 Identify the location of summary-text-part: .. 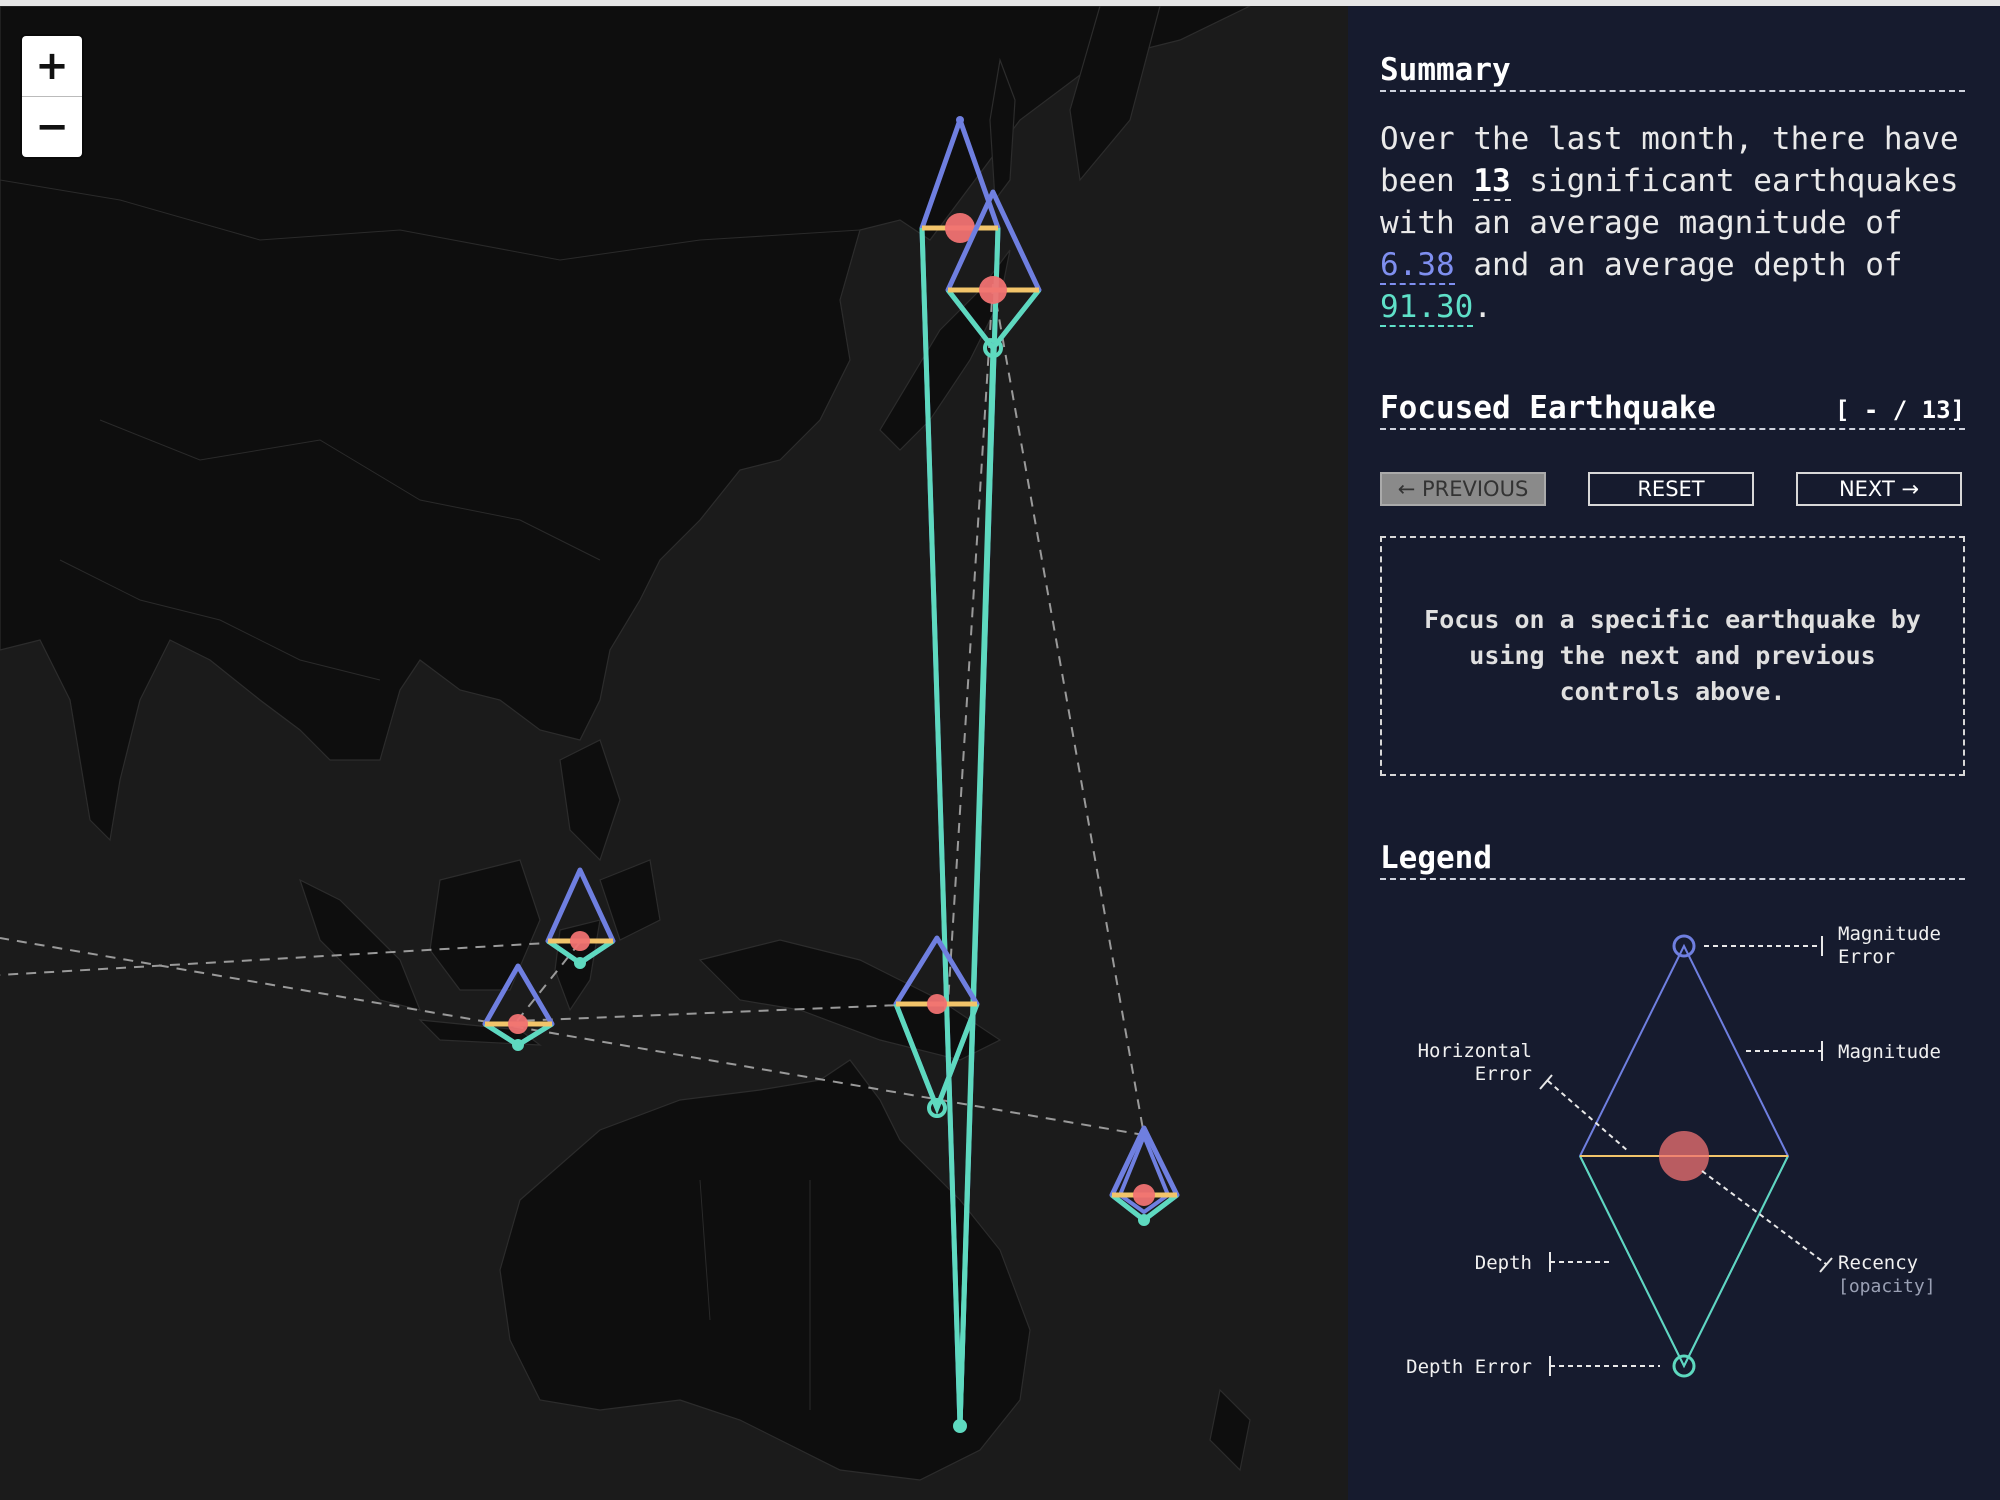
(1482, 307).